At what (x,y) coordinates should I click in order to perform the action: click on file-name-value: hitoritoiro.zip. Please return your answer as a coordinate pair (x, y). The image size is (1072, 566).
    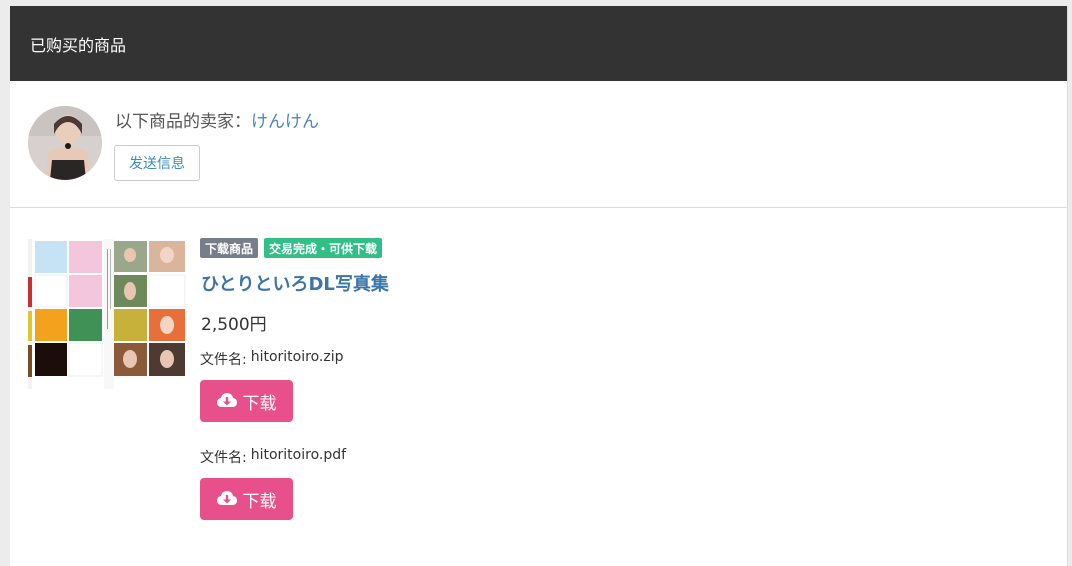
    Looking at the image, I should click on (297, 357).